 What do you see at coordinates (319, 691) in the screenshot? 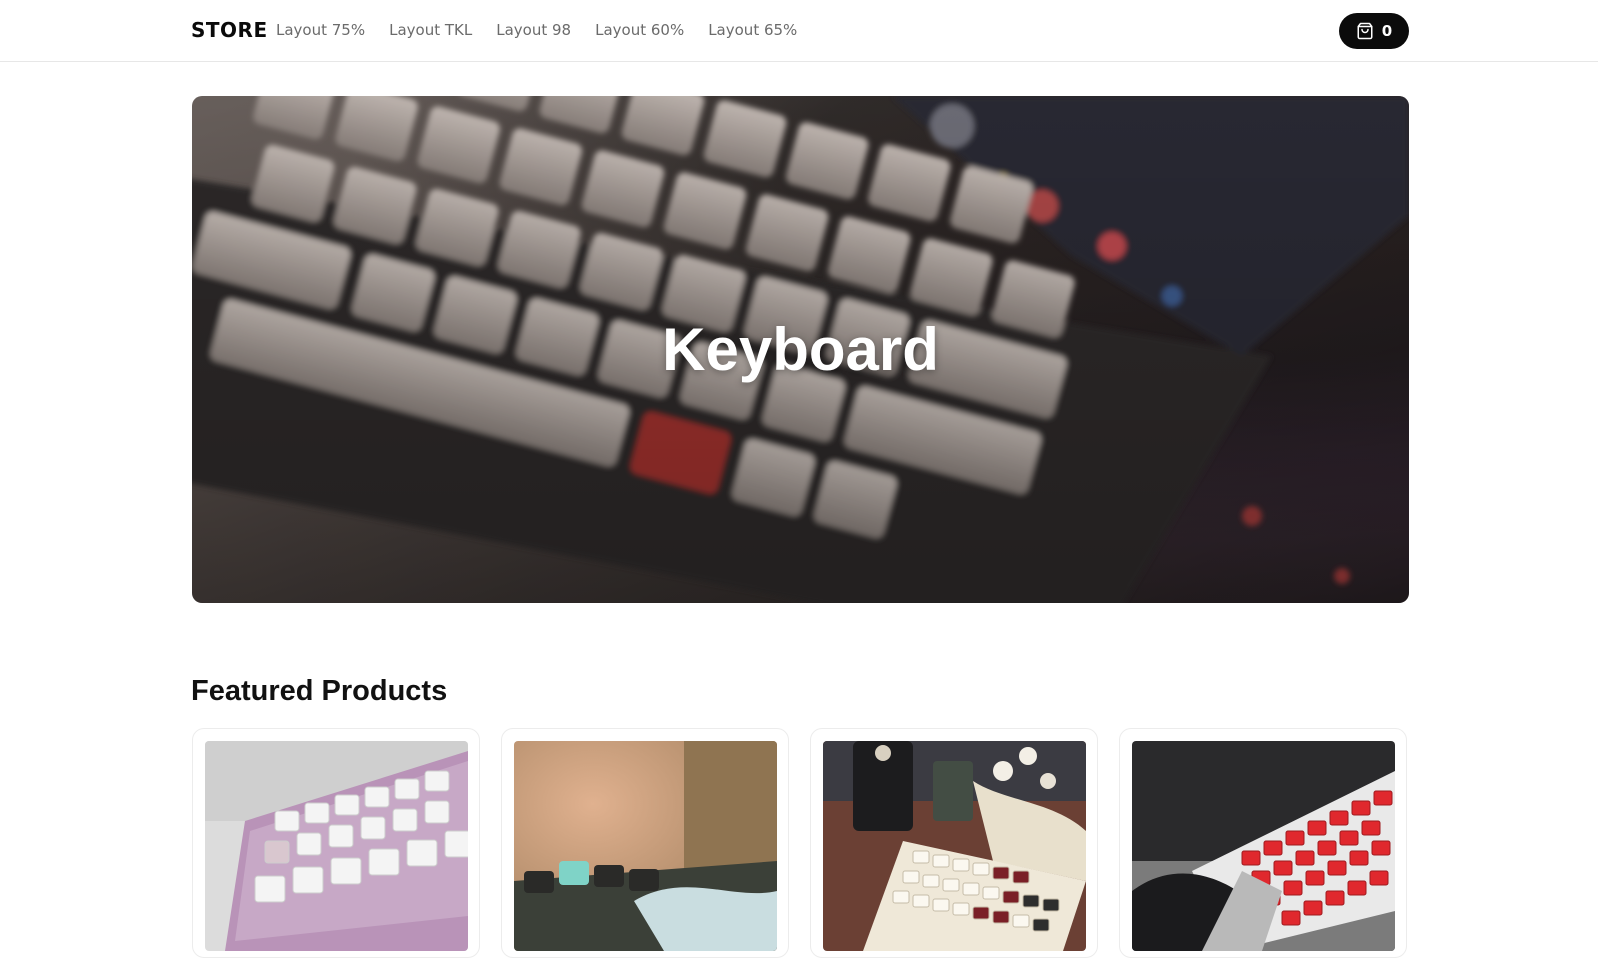
I see `featured-products-heading: Featured Products` at bounding box center [319, 691].